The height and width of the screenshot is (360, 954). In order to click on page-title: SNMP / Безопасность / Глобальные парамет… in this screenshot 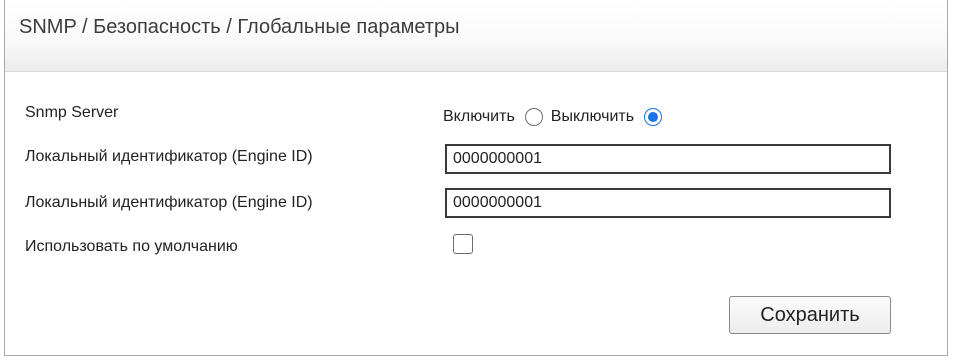, I will do `click(239, 27)`.